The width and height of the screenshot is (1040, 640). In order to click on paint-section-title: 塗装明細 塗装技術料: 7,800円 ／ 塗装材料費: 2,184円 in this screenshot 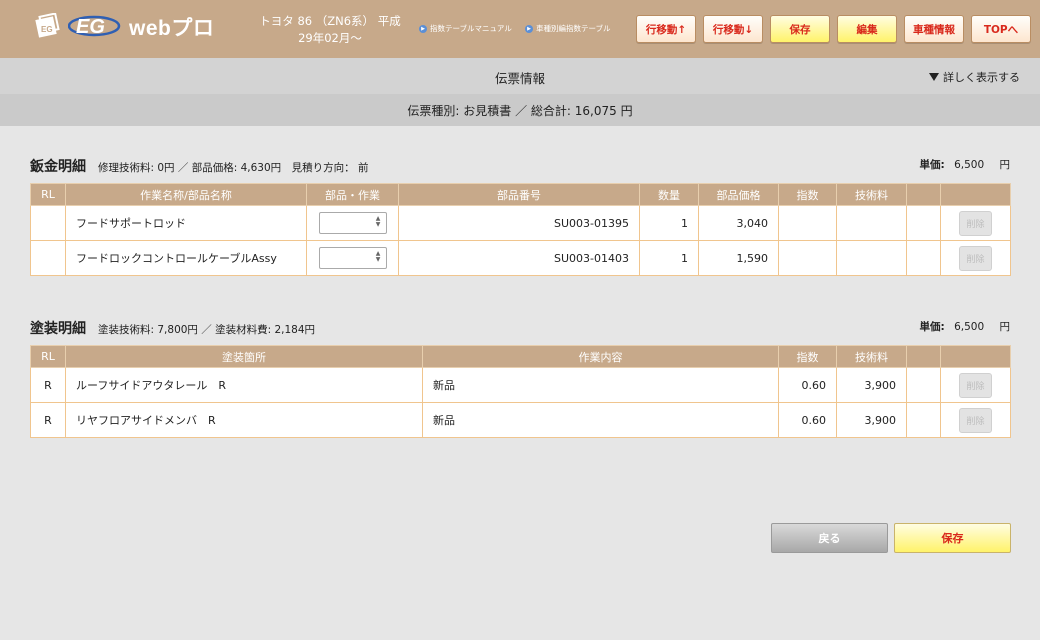, I will do `click(172, 328)`.